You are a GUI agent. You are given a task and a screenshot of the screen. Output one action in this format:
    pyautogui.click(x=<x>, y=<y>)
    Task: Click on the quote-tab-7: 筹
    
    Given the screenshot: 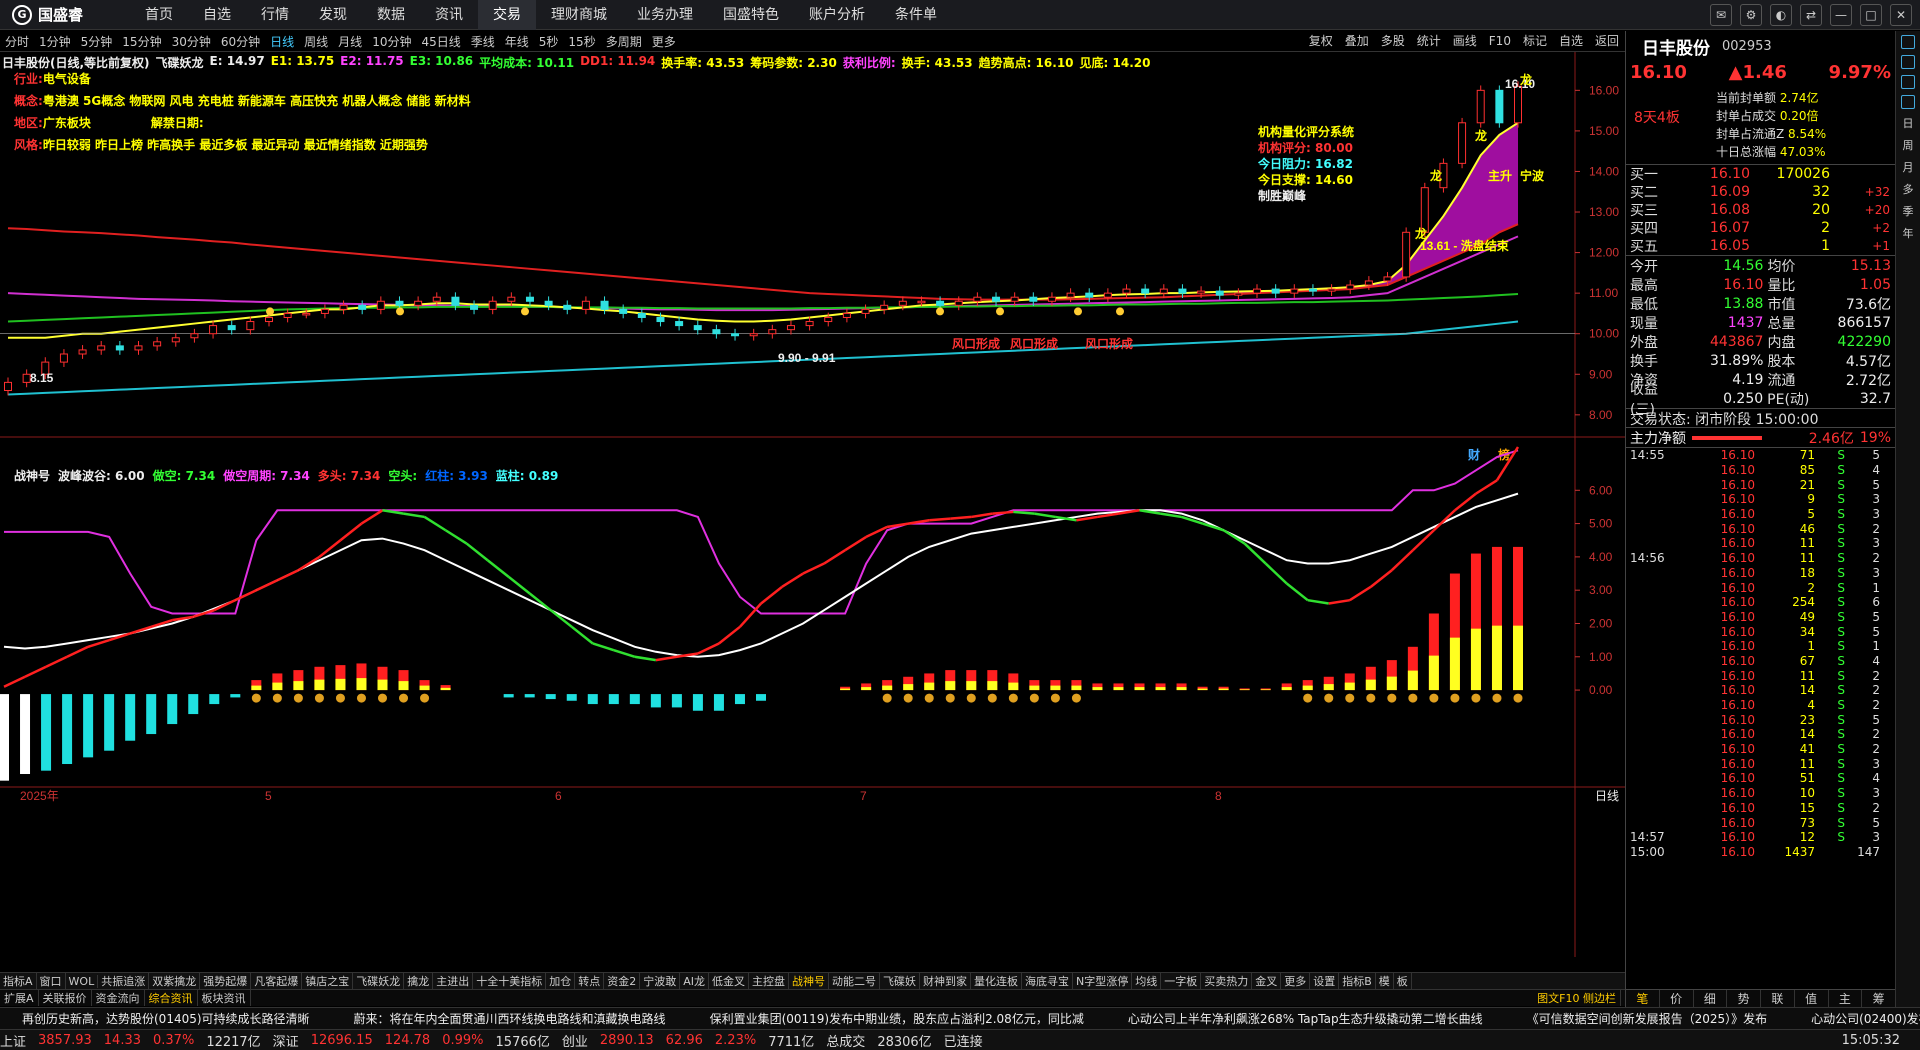 What is the action you would take?
    pyautogui.click(x=1879, y=998)
    